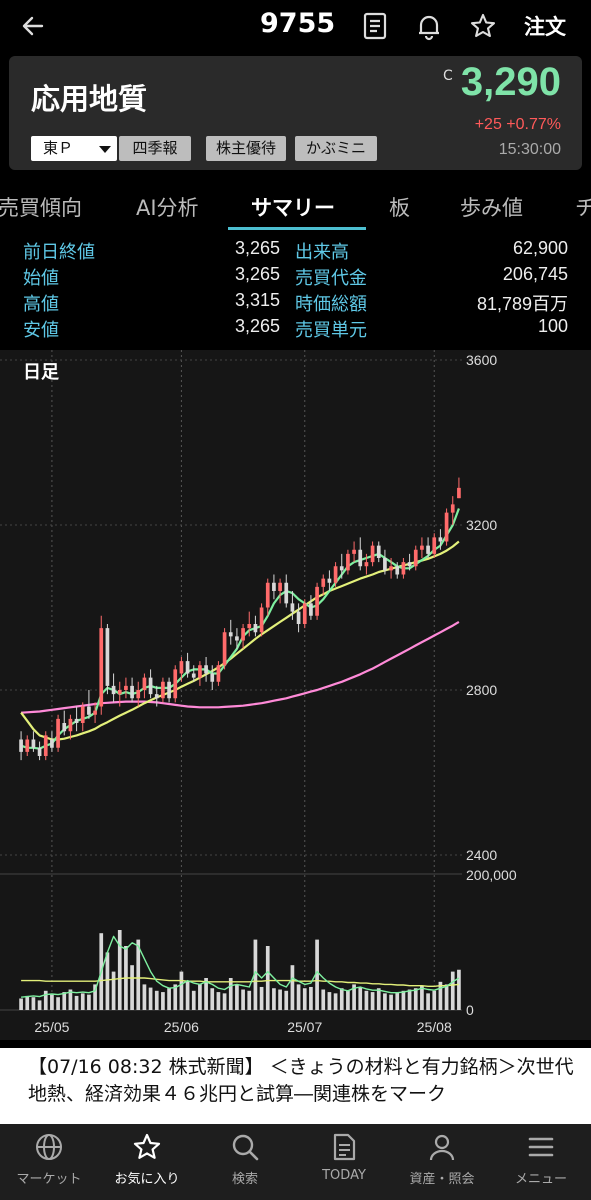 The image size is (591, 1200). What do you see at coordinates (33, 26) in the screenshot?
I see `back-arrow-icon` at bounding box center [33, 26].